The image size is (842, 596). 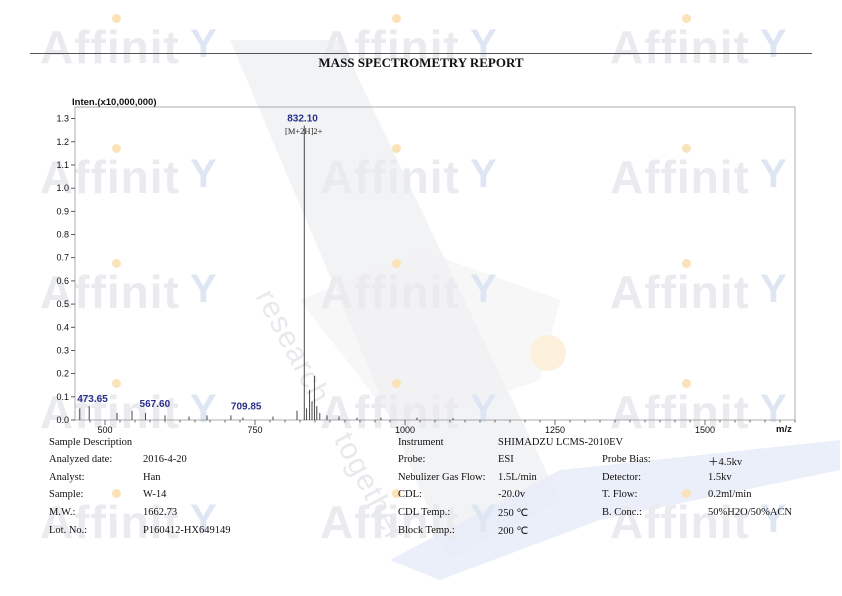 What do you see at coordinates (424, 512) in the screenshot?
I see `param-label: CDL Temp.:` at bounding box center [424, 512].